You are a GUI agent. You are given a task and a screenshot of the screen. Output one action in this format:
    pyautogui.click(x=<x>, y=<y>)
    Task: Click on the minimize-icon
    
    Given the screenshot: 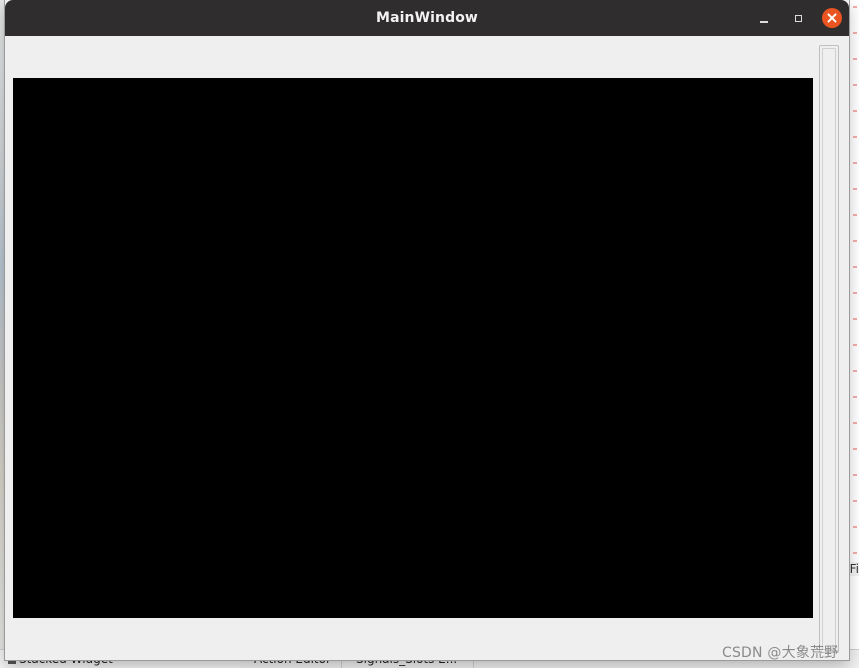 What is the action you would take?
    pyautogui.click(x=764, y=21)
    